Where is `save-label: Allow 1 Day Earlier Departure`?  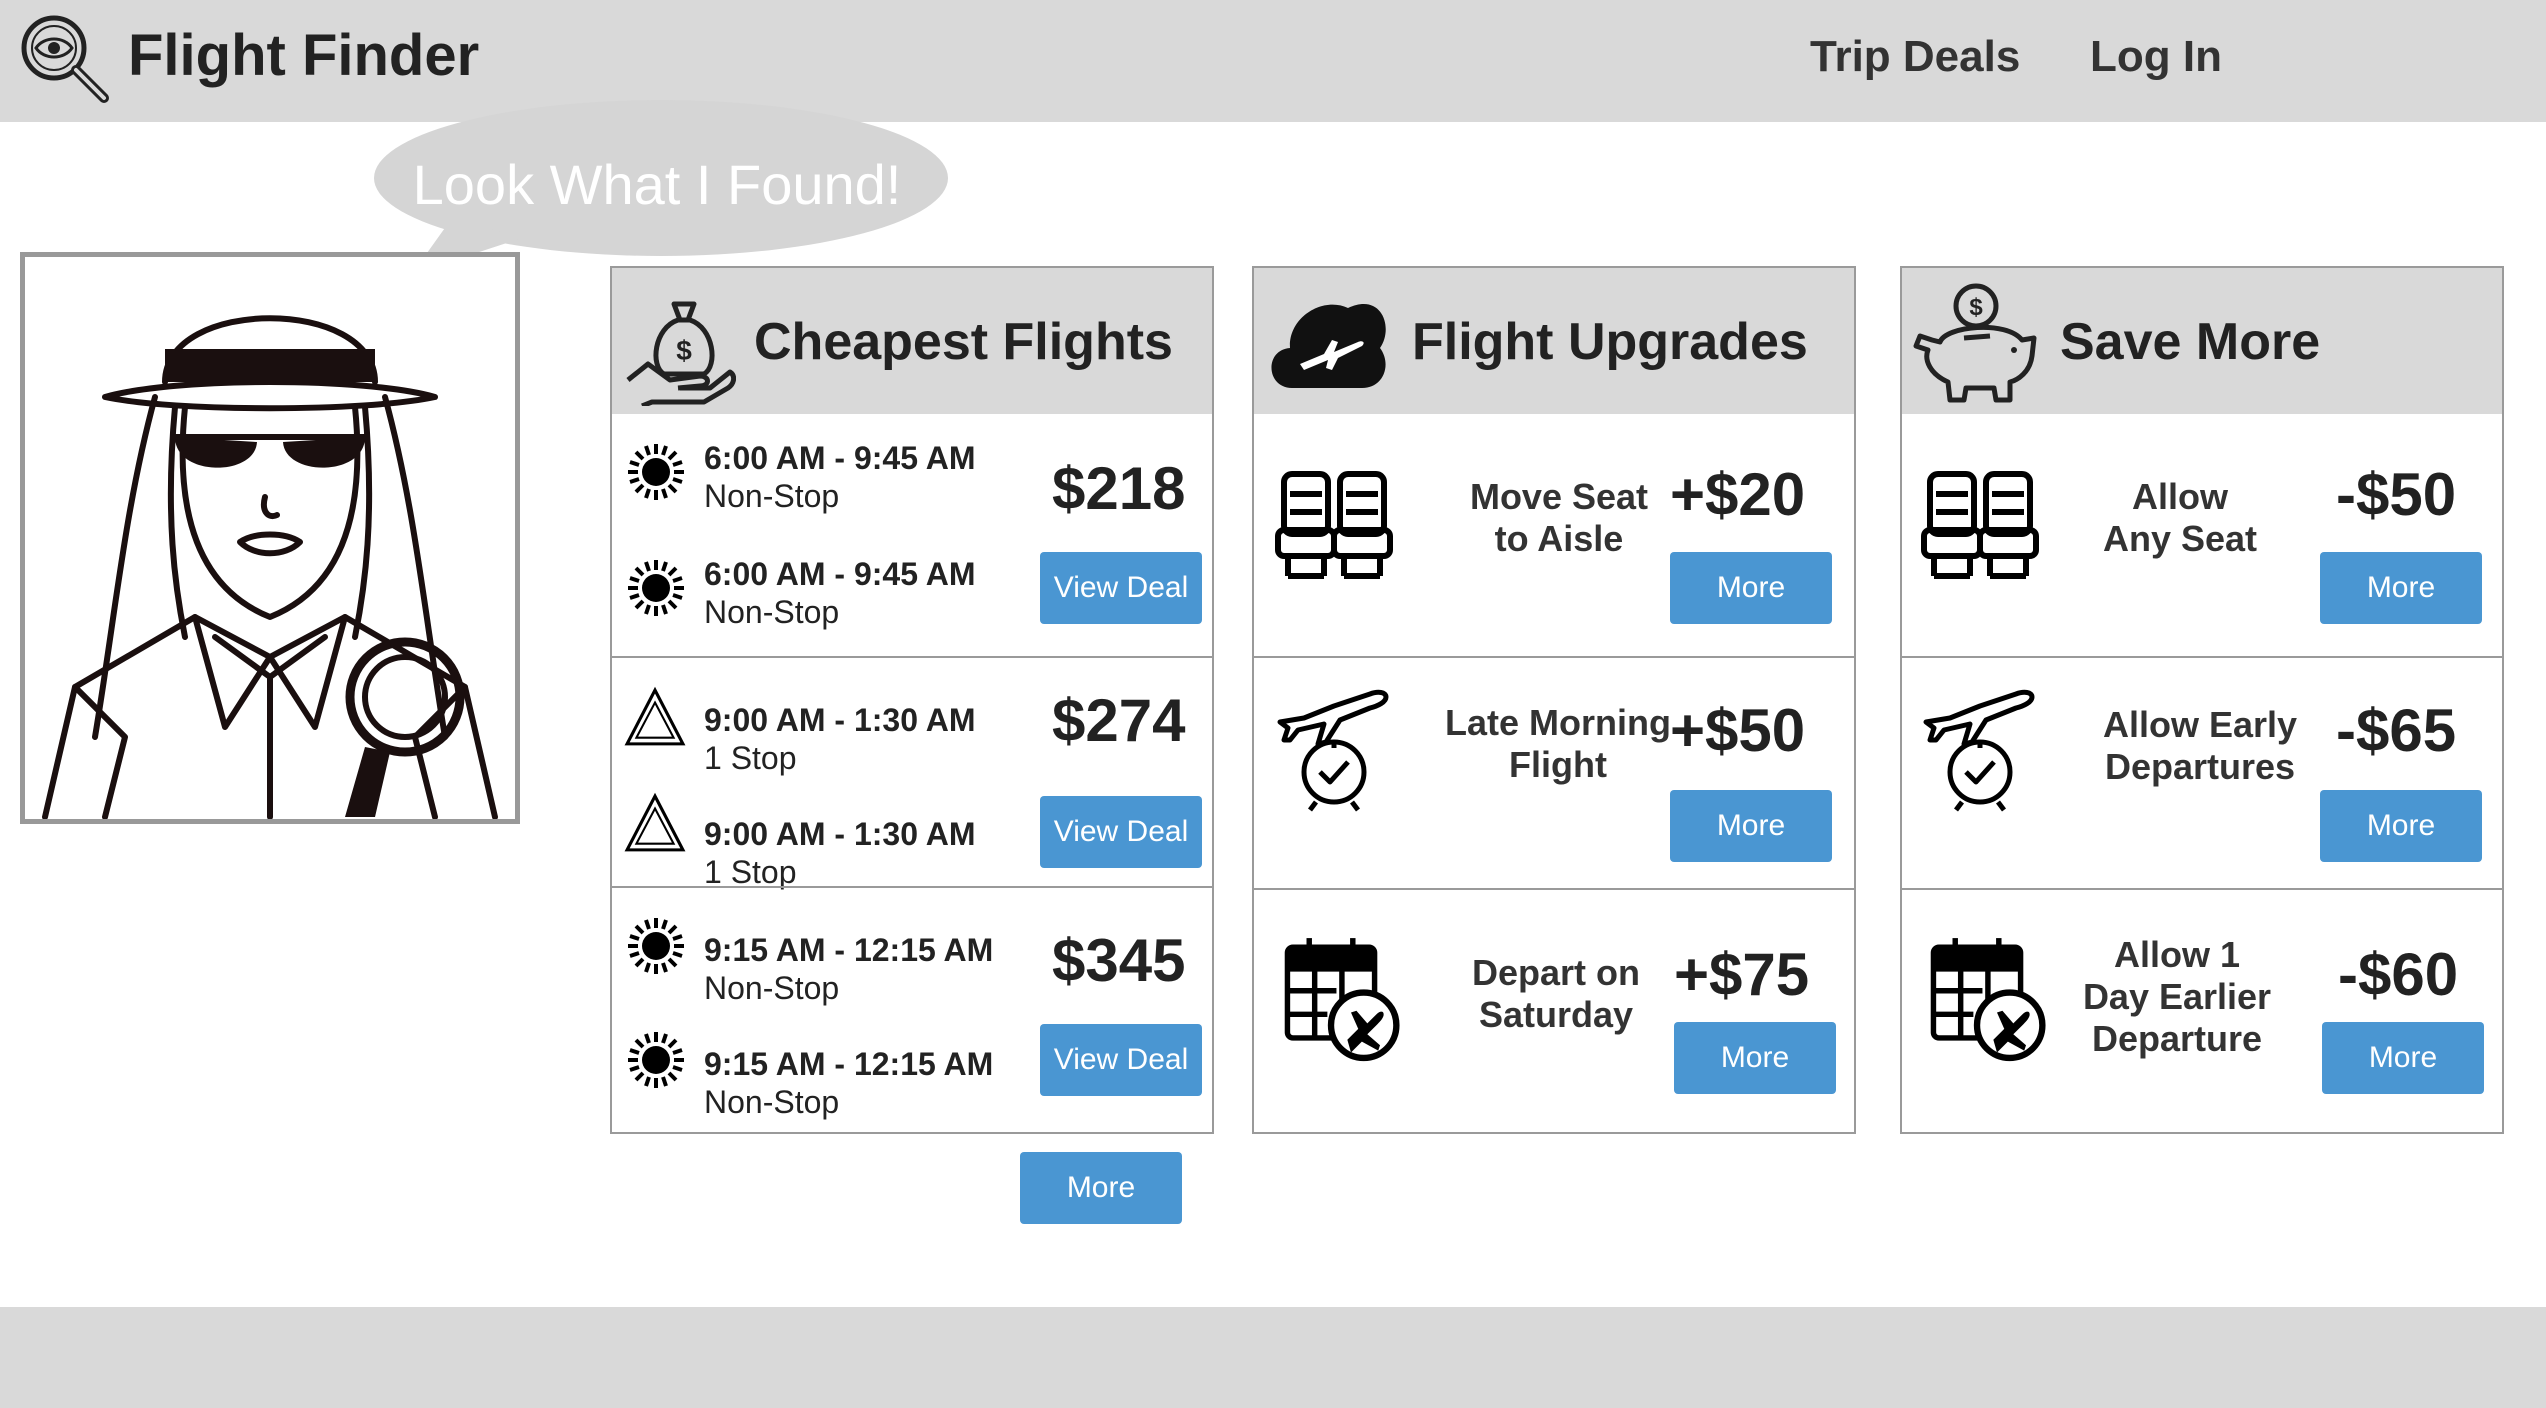 save-label: Allow 1 Day Earlier Departure is located at coordinates (2177, 996).